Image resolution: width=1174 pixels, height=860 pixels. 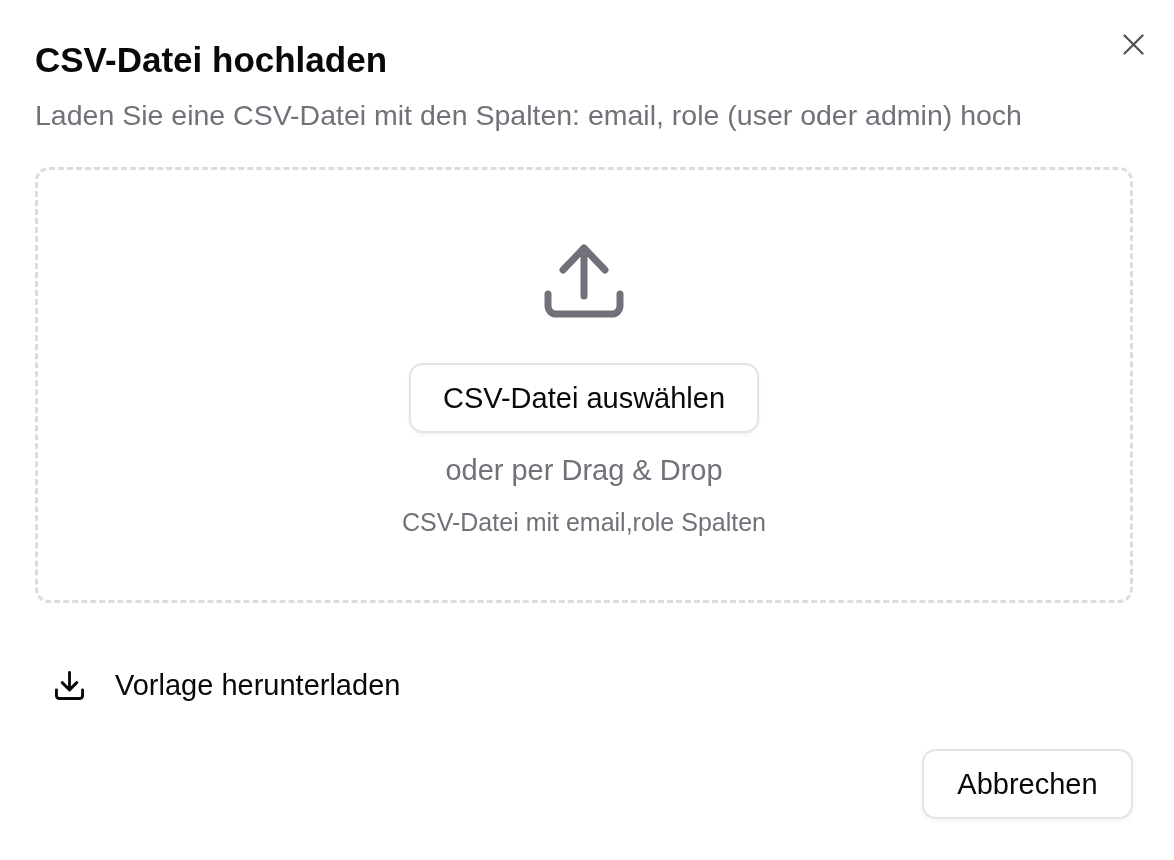 What do you see at coordinates (584, 281) in the screenshot?
I see `upload-icon` at bounding box center [584, 281].